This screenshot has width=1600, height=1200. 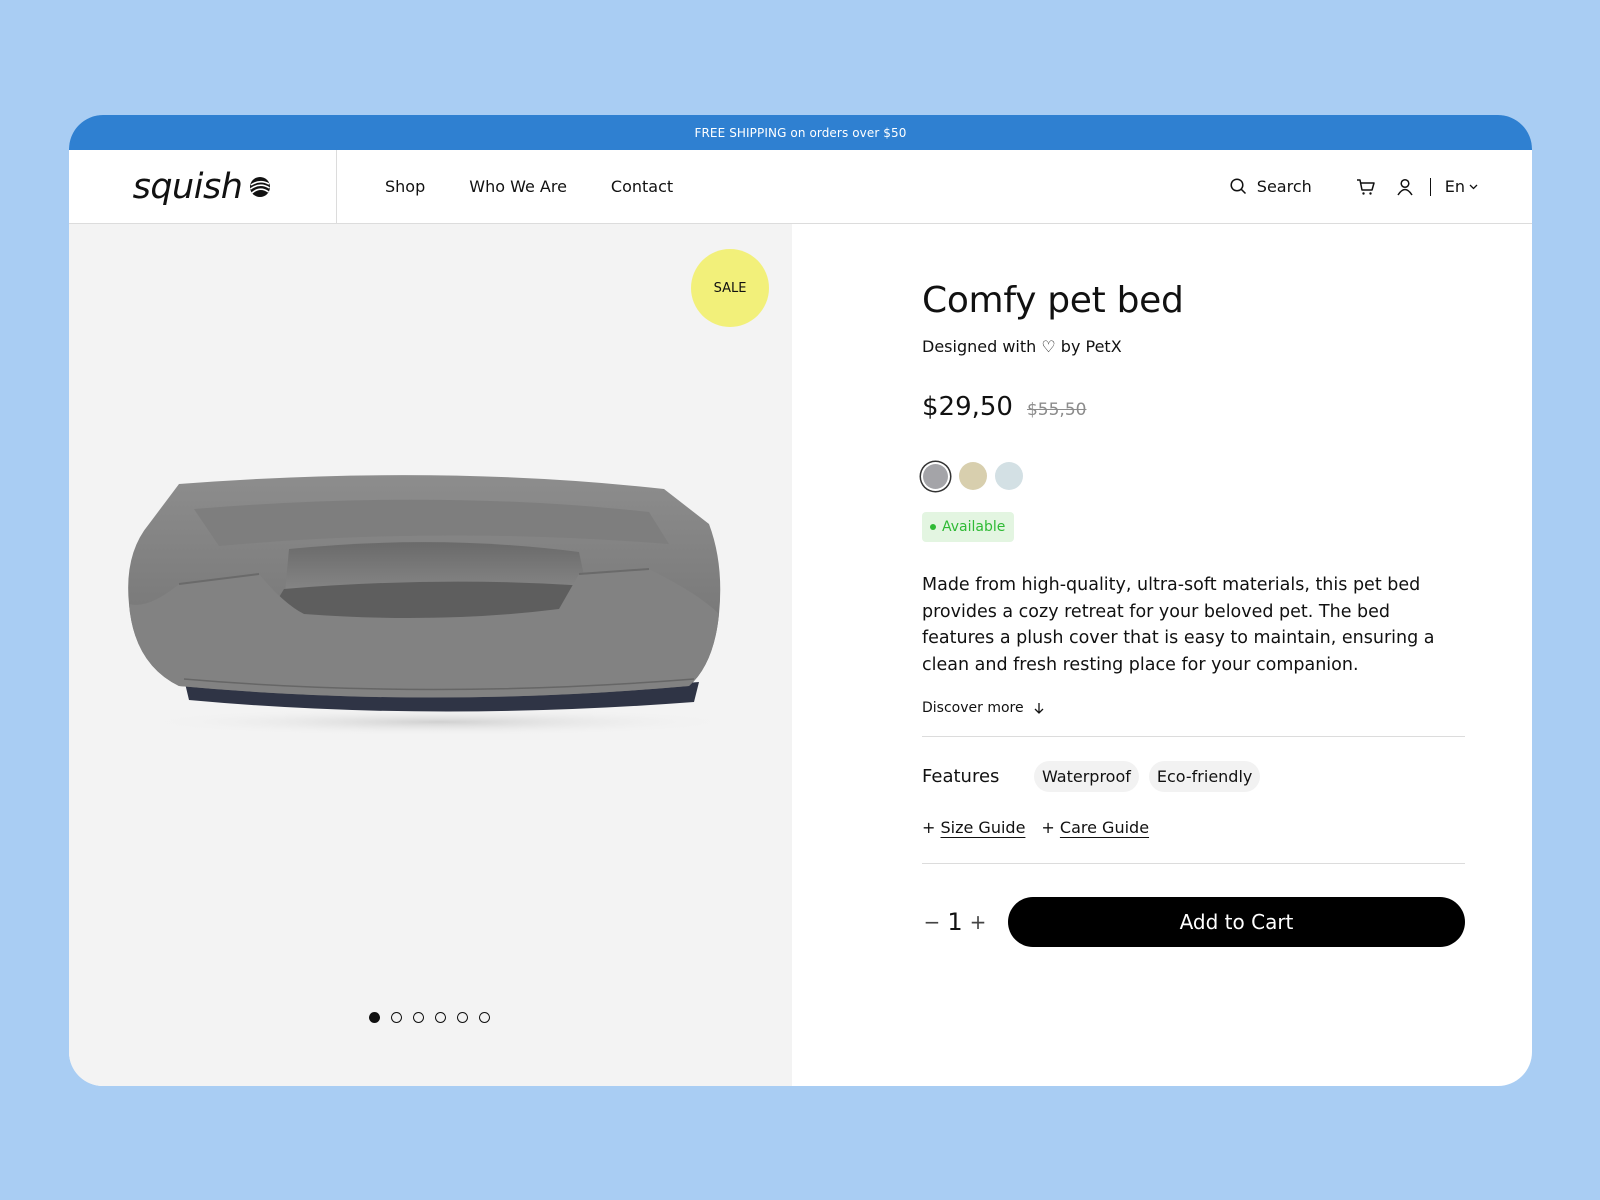 What do you see at coordinates (967, 407) in the screenshot?
I see `sale-price: $29,50` at bounding box center [967, 407].